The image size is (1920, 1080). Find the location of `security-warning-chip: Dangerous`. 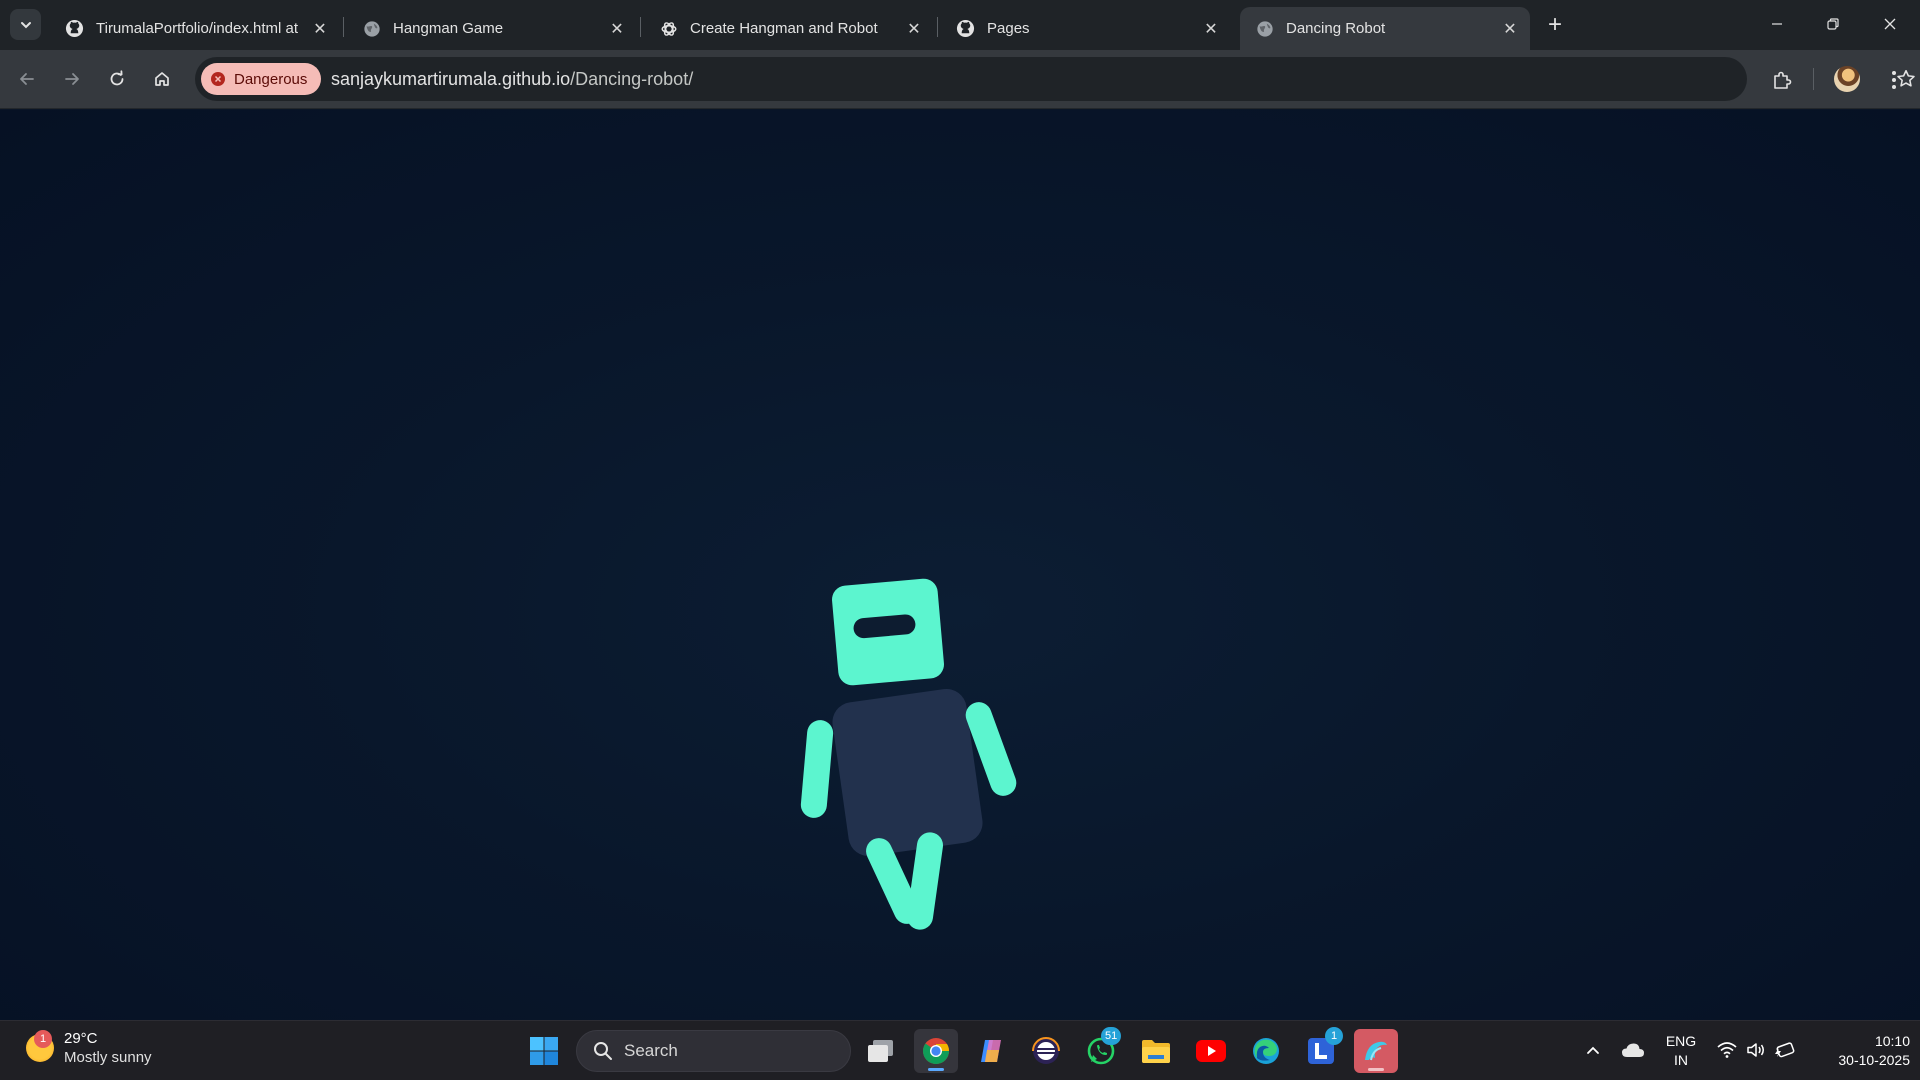

security-warning-chip: Dangerous is located at coordinates (261, 79).